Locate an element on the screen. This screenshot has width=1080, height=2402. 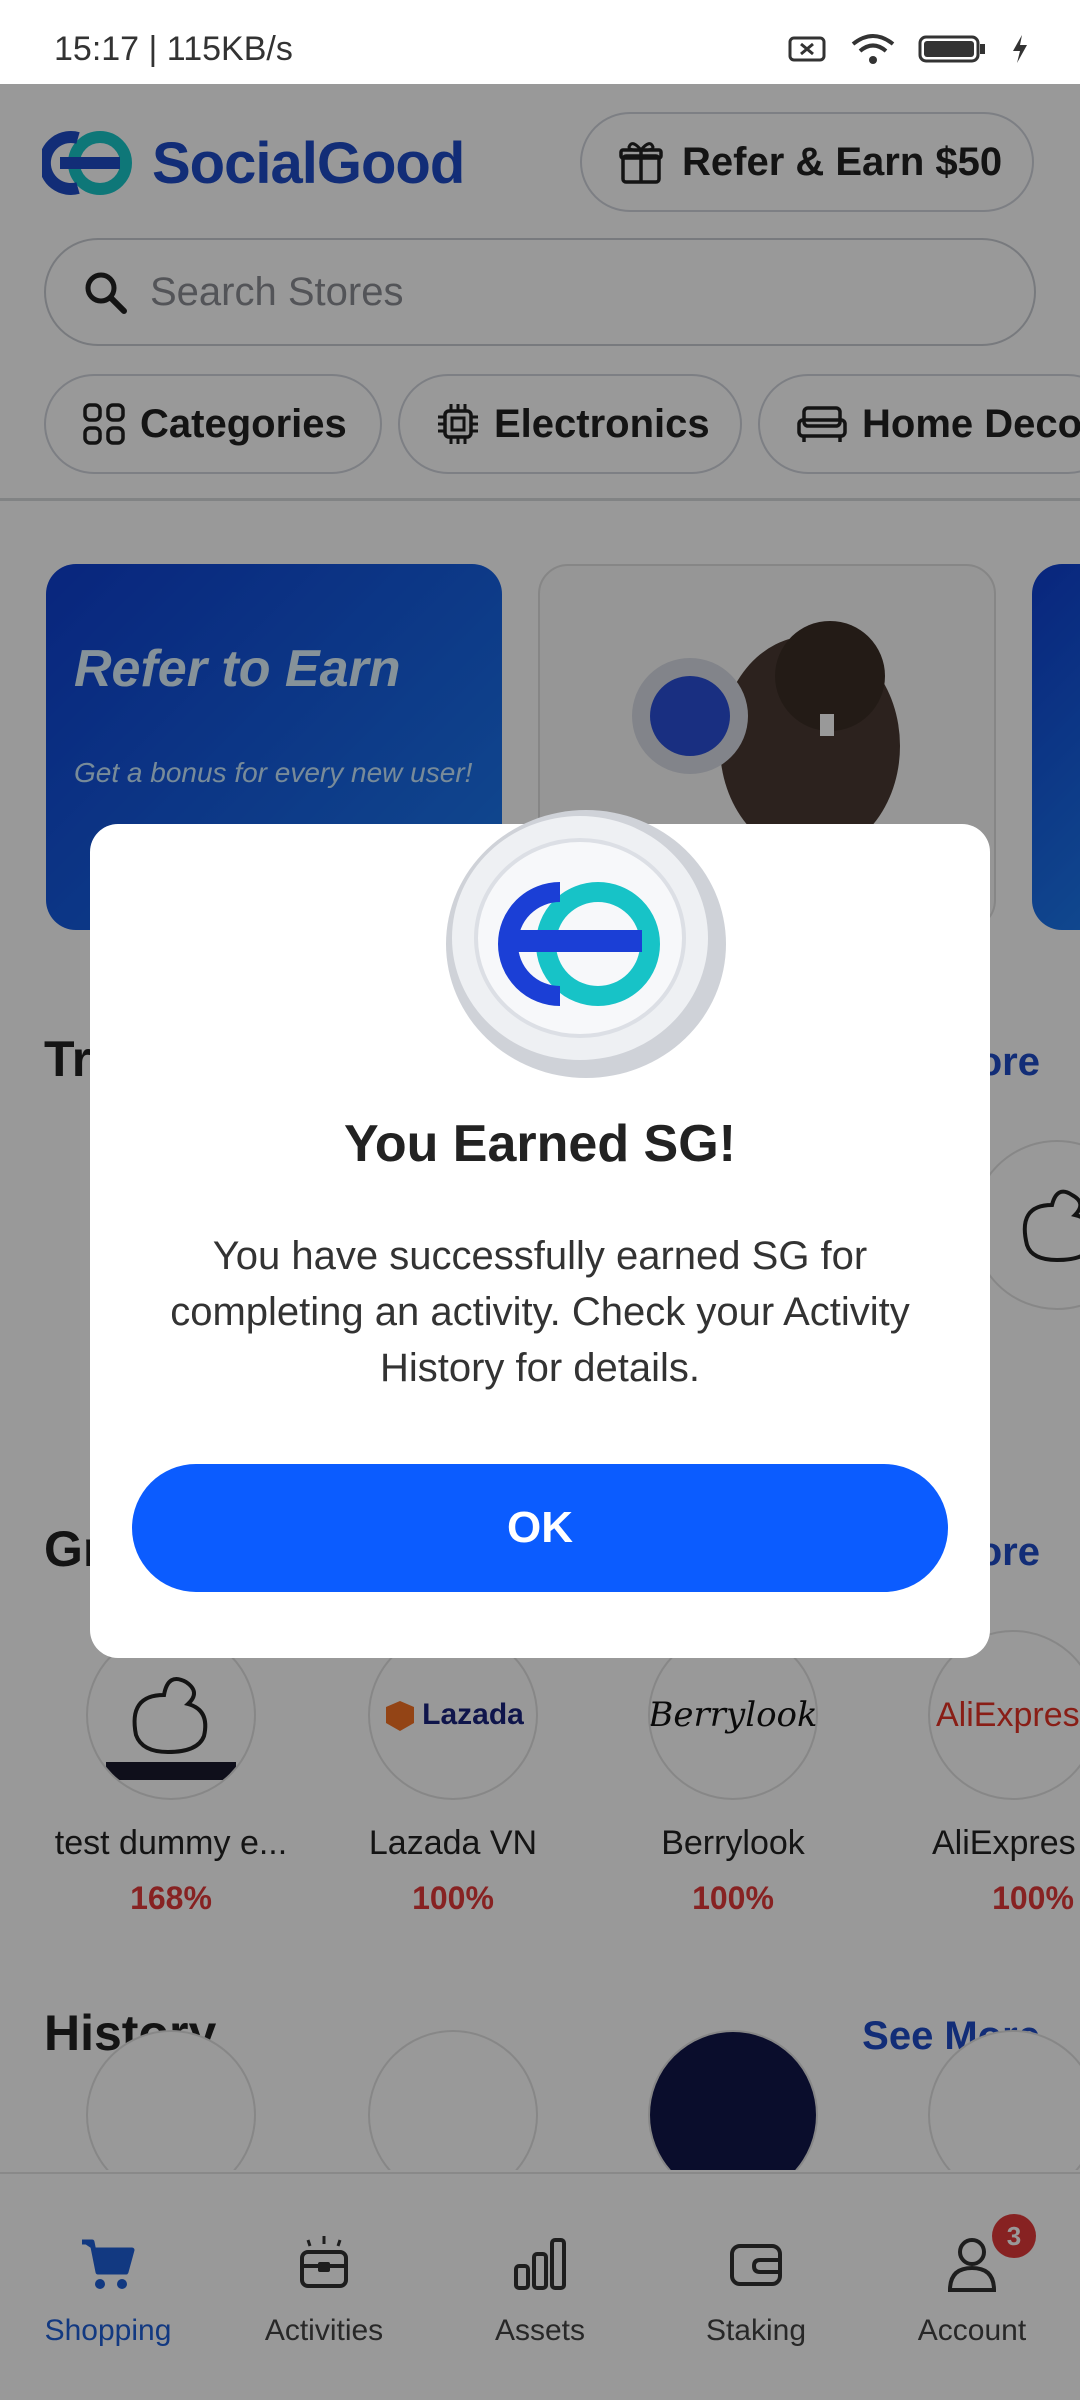
status-time: 15:17 | 115KB/s is located at coordinates (173, 49).